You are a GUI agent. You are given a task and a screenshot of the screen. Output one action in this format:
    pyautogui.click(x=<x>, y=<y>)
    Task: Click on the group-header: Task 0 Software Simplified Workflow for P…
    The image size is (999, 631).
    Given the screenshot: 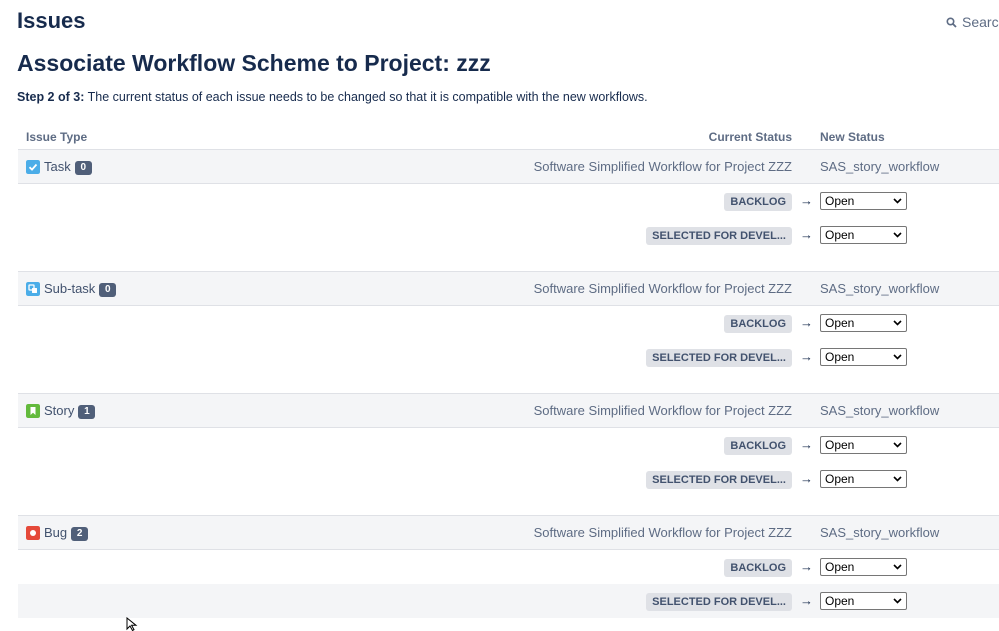 What is the action you would take?
    pyautogui.click(x=508, y=166)
    